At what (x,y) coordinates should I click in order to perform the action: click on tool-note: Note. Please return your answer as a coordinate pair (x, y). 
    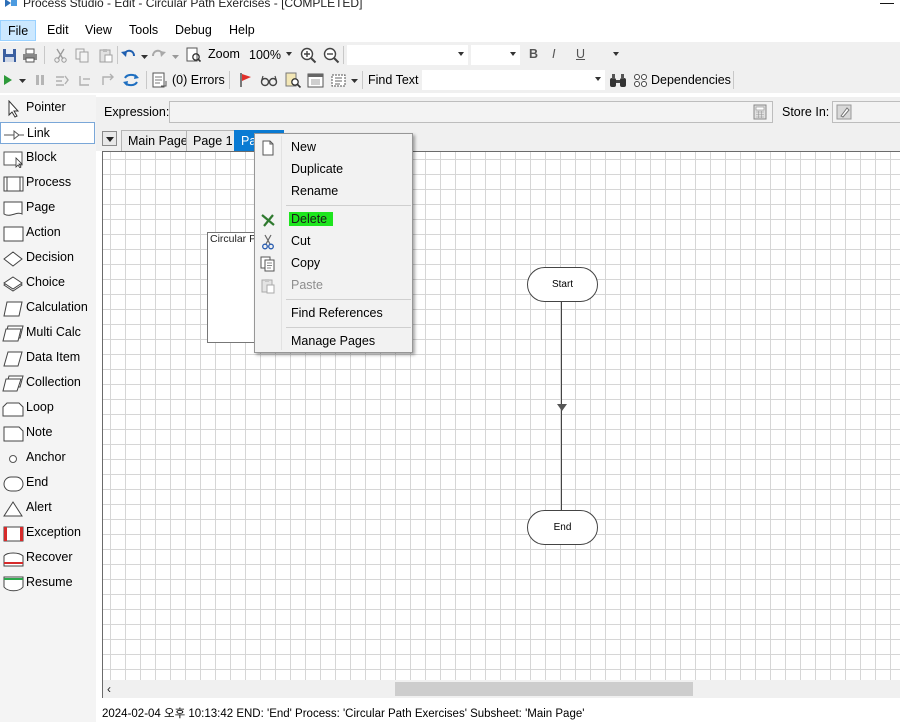
    Looking at the image, I should click on (47, 433).